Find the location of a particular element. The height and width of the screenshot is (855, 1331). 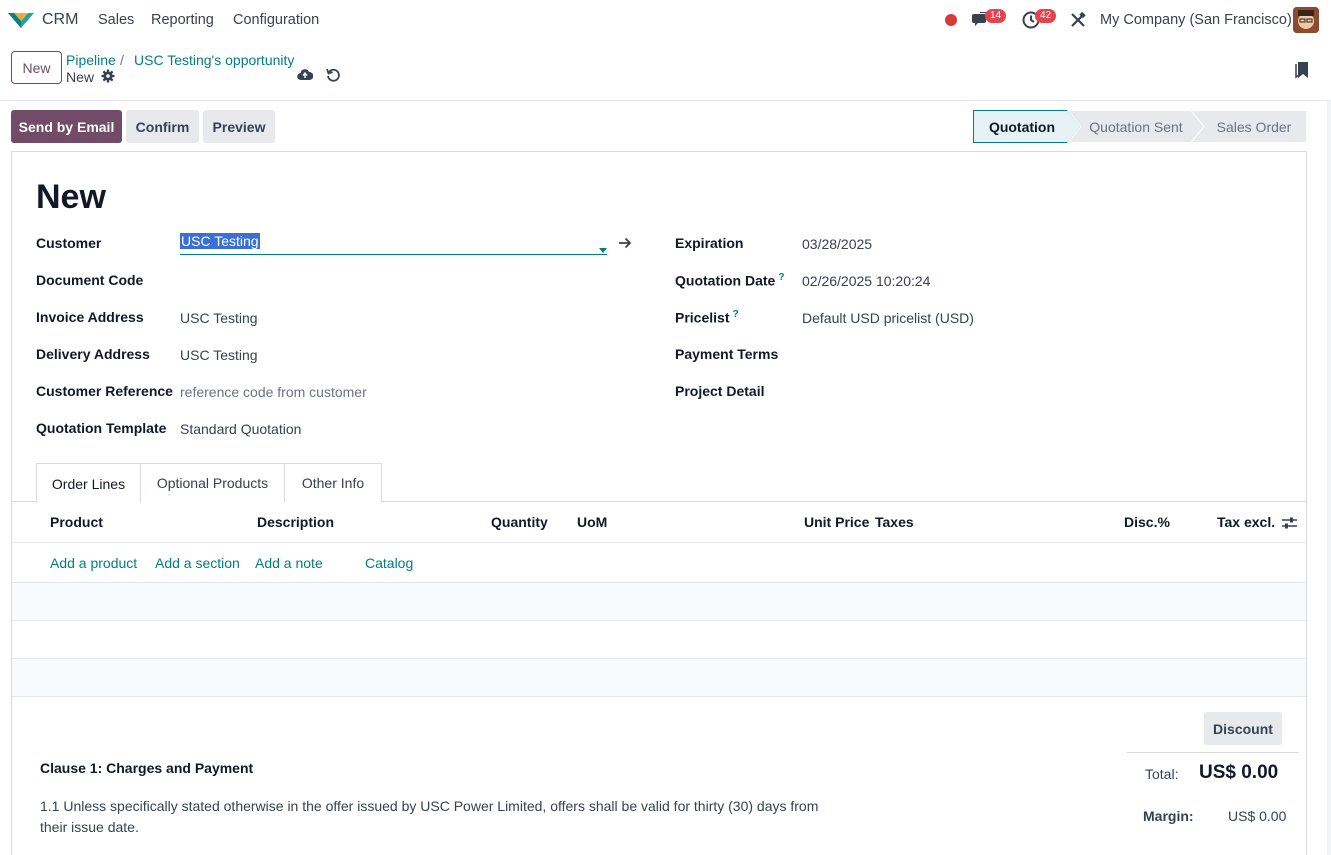

recording-status-icon is located at coordinates (951, 20).